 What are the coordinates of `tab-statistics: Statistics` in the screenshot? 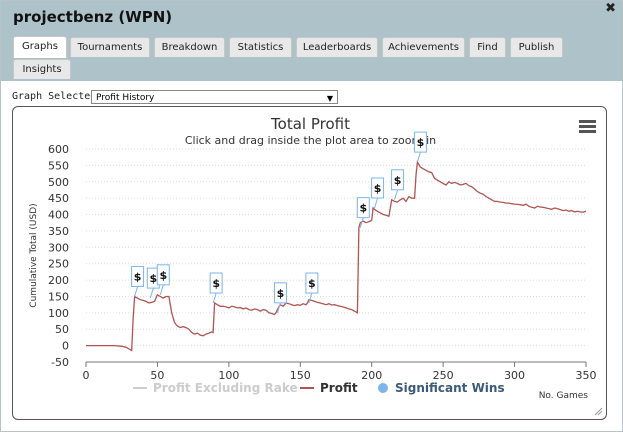 It's located at (260, 47).